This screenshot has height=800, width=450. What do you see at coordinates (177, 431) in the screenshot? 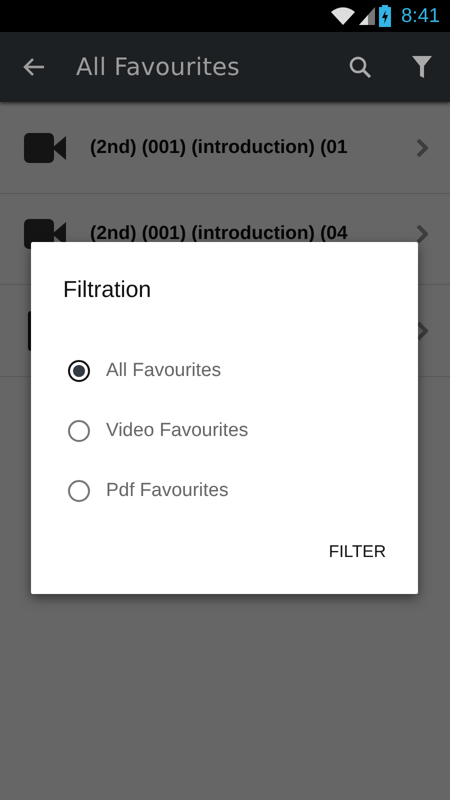
I see `option-label: Video Favourites` at bounding box center [177, 431].